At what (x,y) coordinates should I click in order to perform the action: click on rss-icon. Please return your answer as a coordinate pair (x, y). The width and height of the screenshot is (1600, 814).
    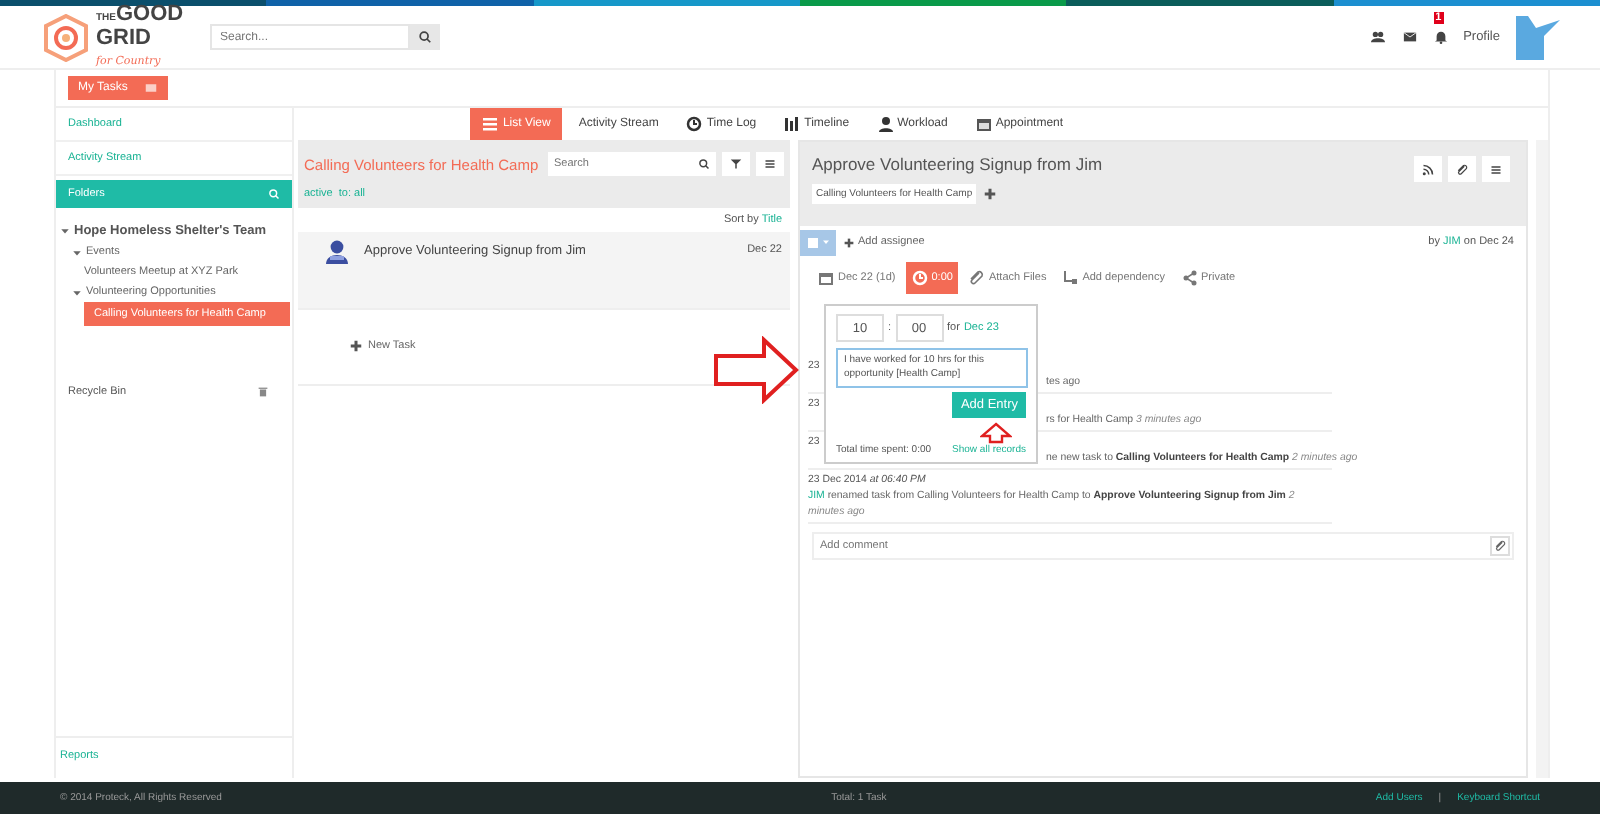
    Looking at the image, I should click on (1428, 169).